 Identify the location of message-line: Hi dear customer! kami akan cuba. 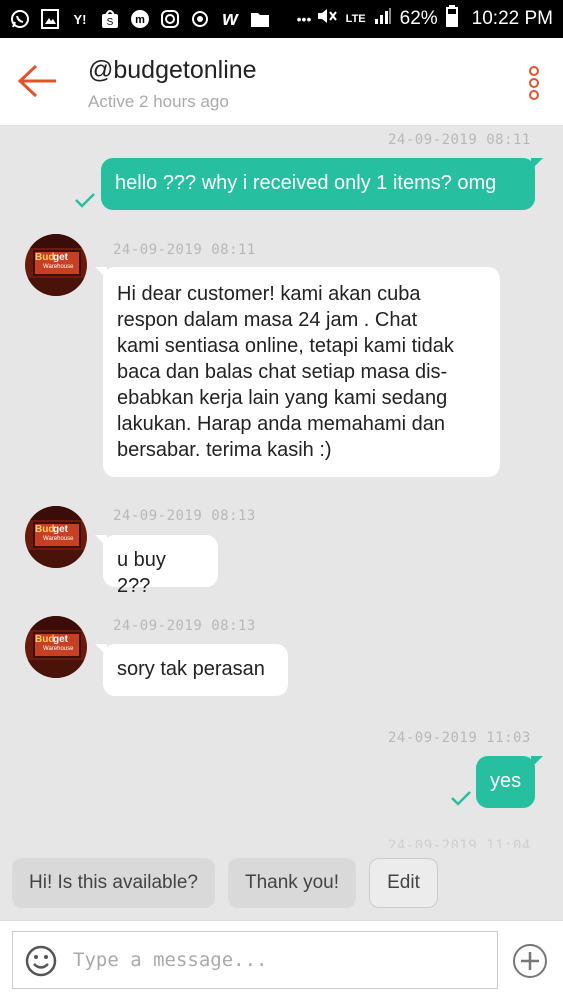
(269, 294).